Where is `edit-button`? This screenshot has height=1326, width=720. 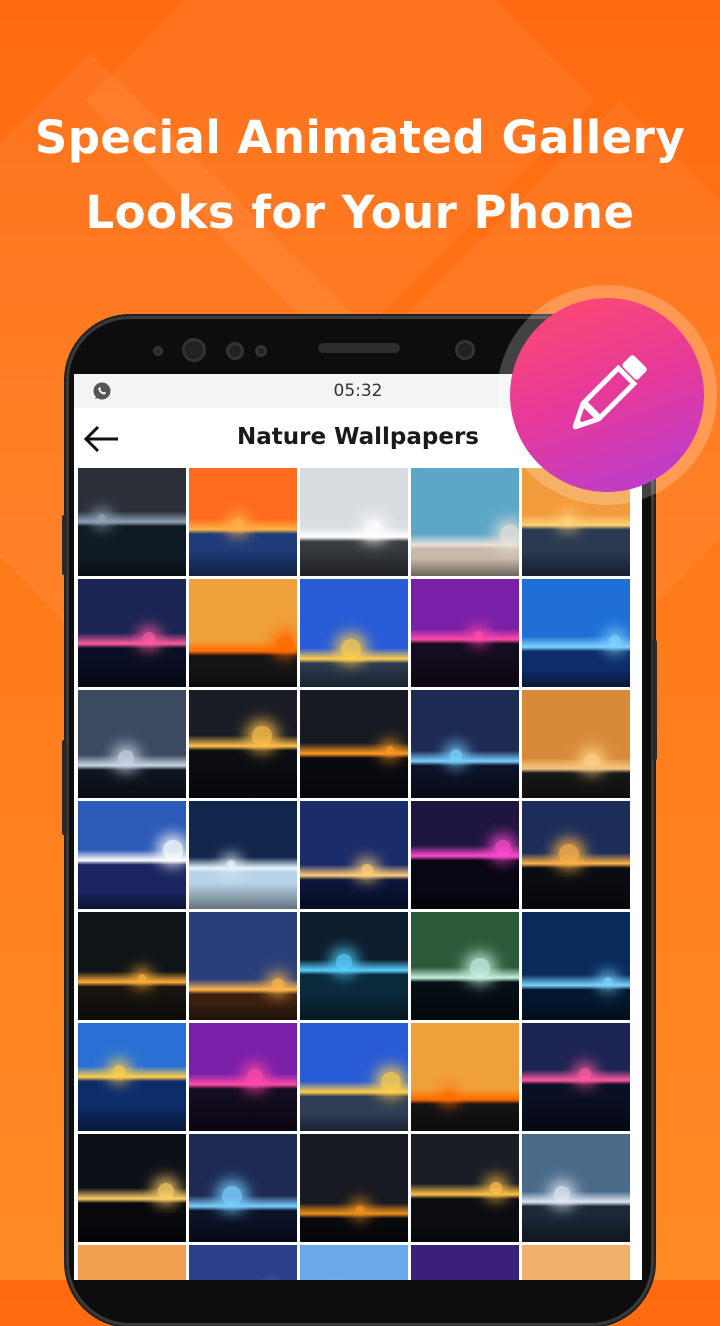
edit-button is located at coordinates (607, 395).